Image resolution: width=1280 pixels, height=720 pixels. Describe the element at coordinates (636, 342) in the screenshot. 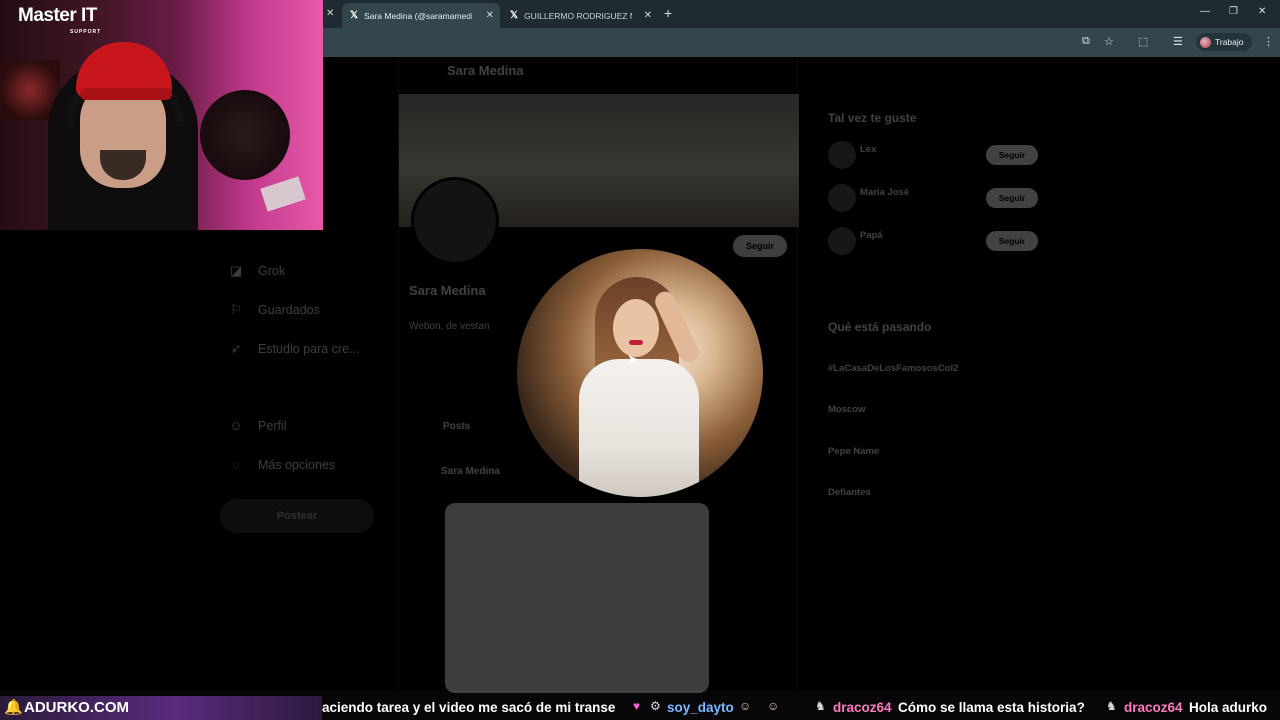

I see `photo-lips` at that location.